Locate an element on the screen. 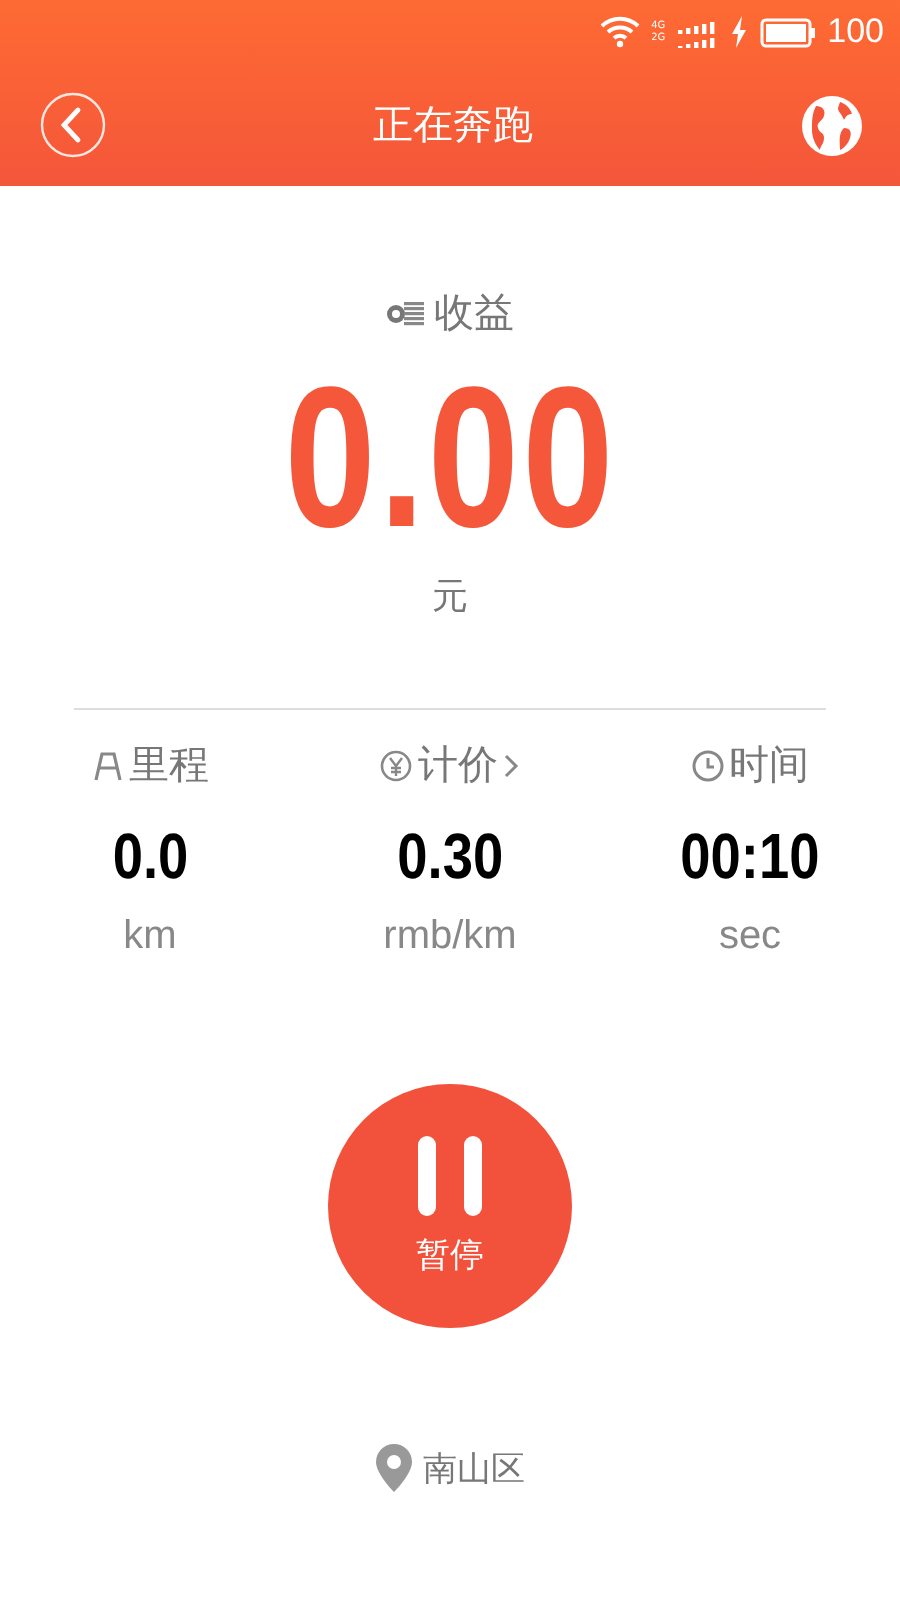 Image resolution: width=900 pixels, height=1600 pixels. stat-value: 0.30 is located at coordinates (450, 857).